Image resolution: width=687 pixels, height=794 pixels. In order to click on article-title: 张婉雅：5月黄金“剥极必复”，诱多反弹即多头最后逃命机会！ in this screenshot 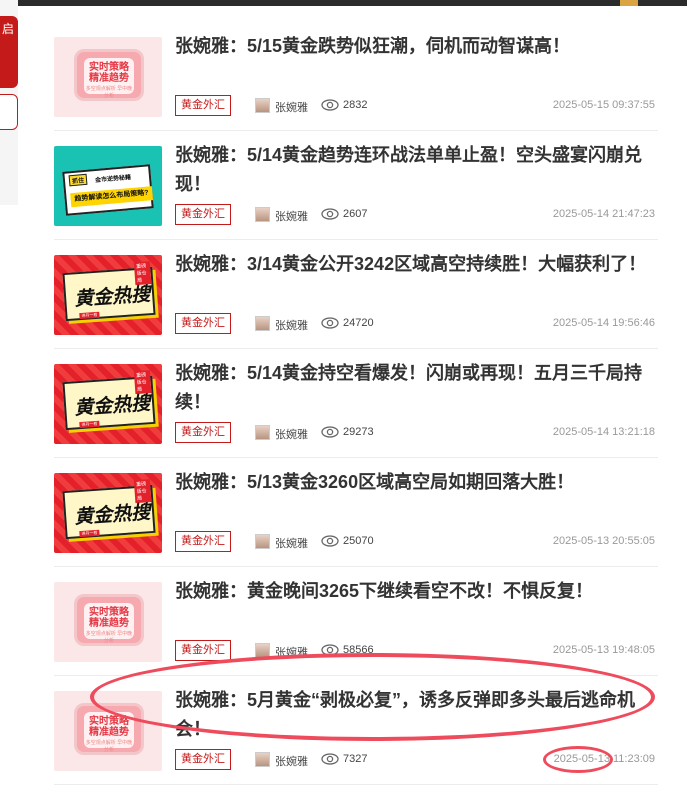, I will do `click(416, 715)`.